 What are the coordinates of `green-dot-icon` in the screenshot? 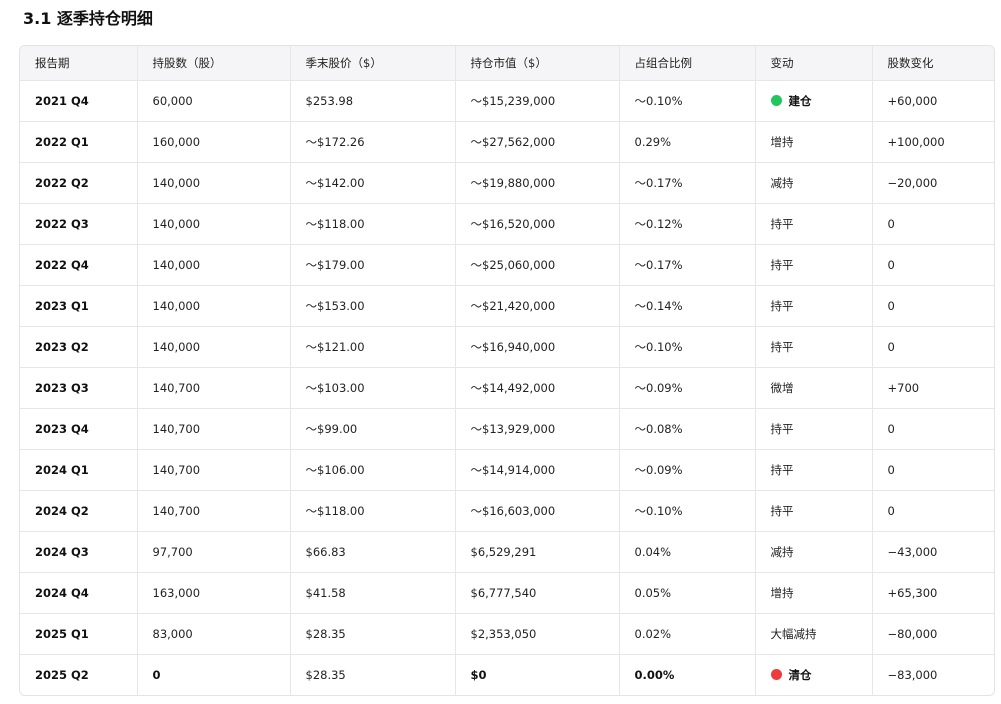 It's located at (776, 100).